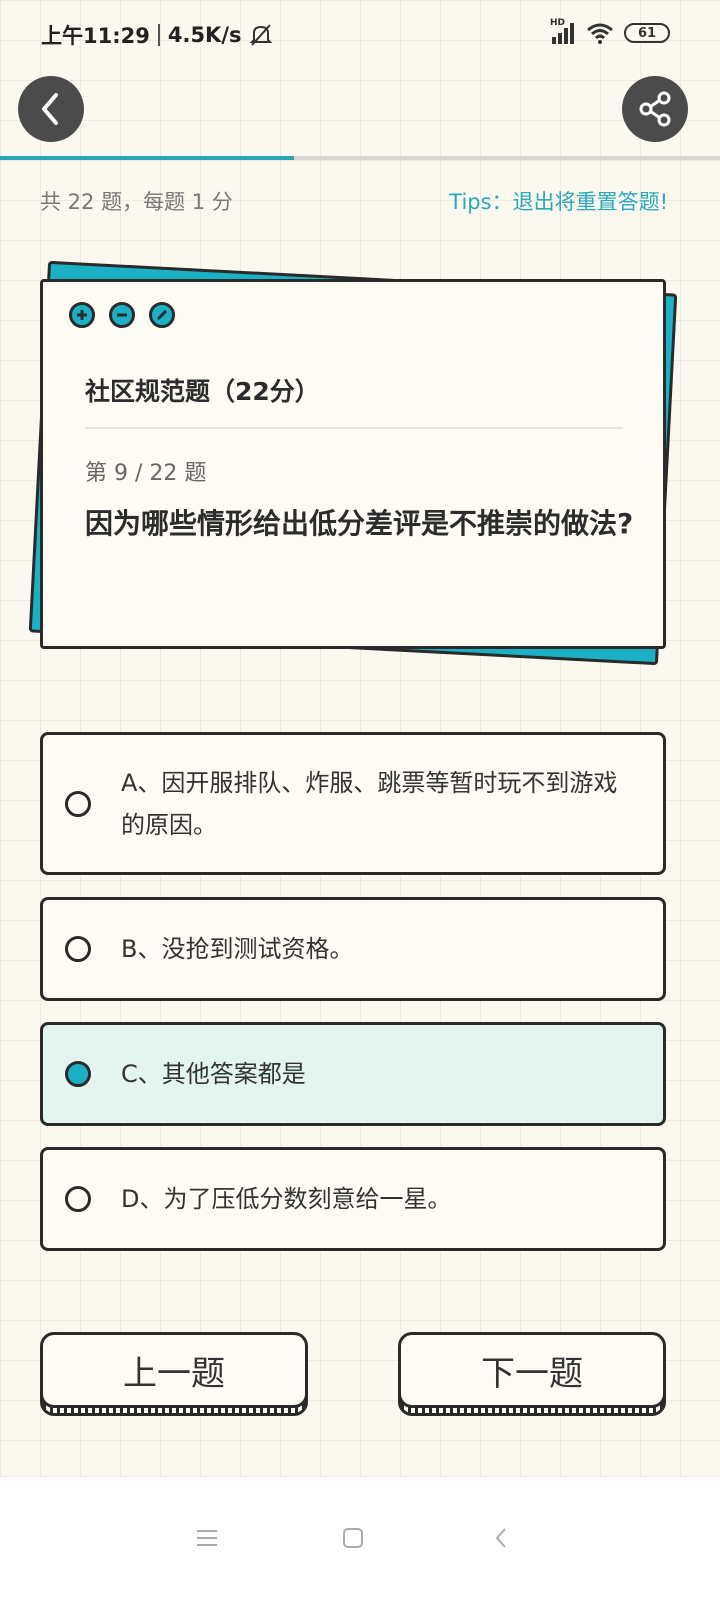 The height and width of the screenshot is (1600, 720). I want to click on option-label: C、其他答案都是, so click(213, 1074).